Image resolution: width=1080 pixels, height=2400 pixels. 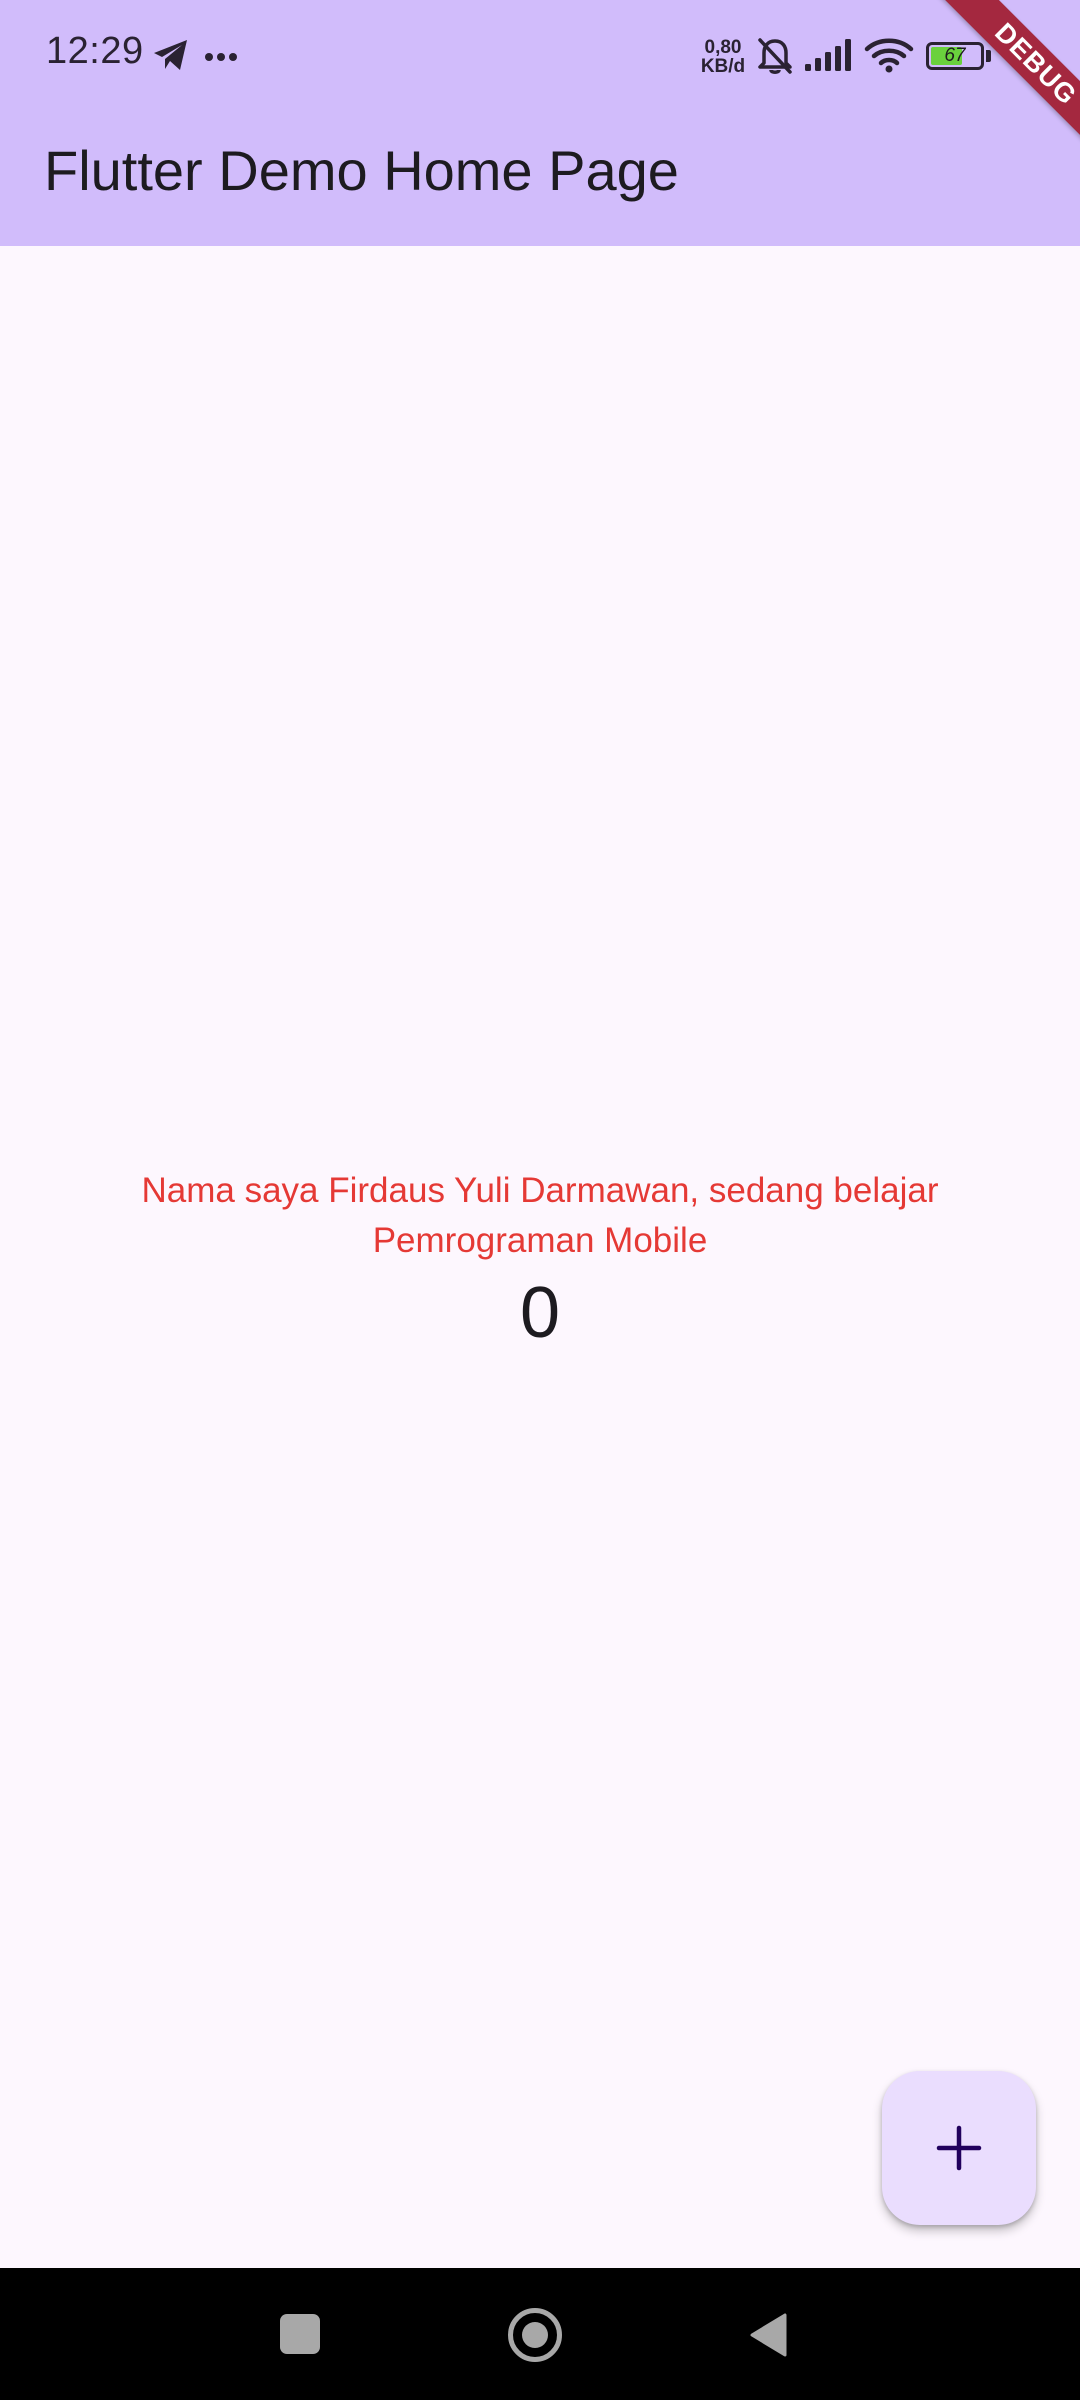 What do you see at coordinates (775, 56) in the screenshot?
I see `bell-muted-icon` at bounding box center [775, 56].